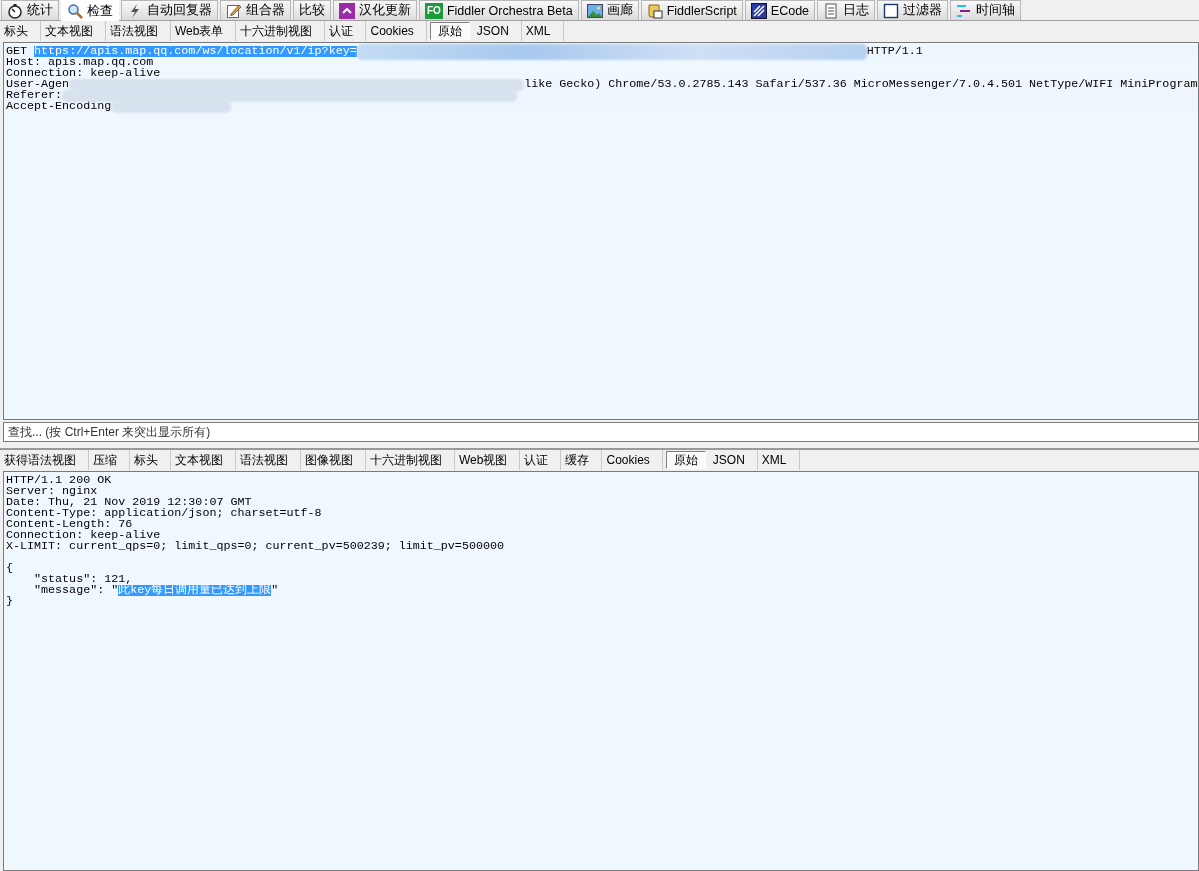 The height and width of the screenshot is (871, 1199). Describe the element at coordinates (164, 513) in the screenshot. I see `code-text: Content-Type: application/json; charset=utf-8` at that location.